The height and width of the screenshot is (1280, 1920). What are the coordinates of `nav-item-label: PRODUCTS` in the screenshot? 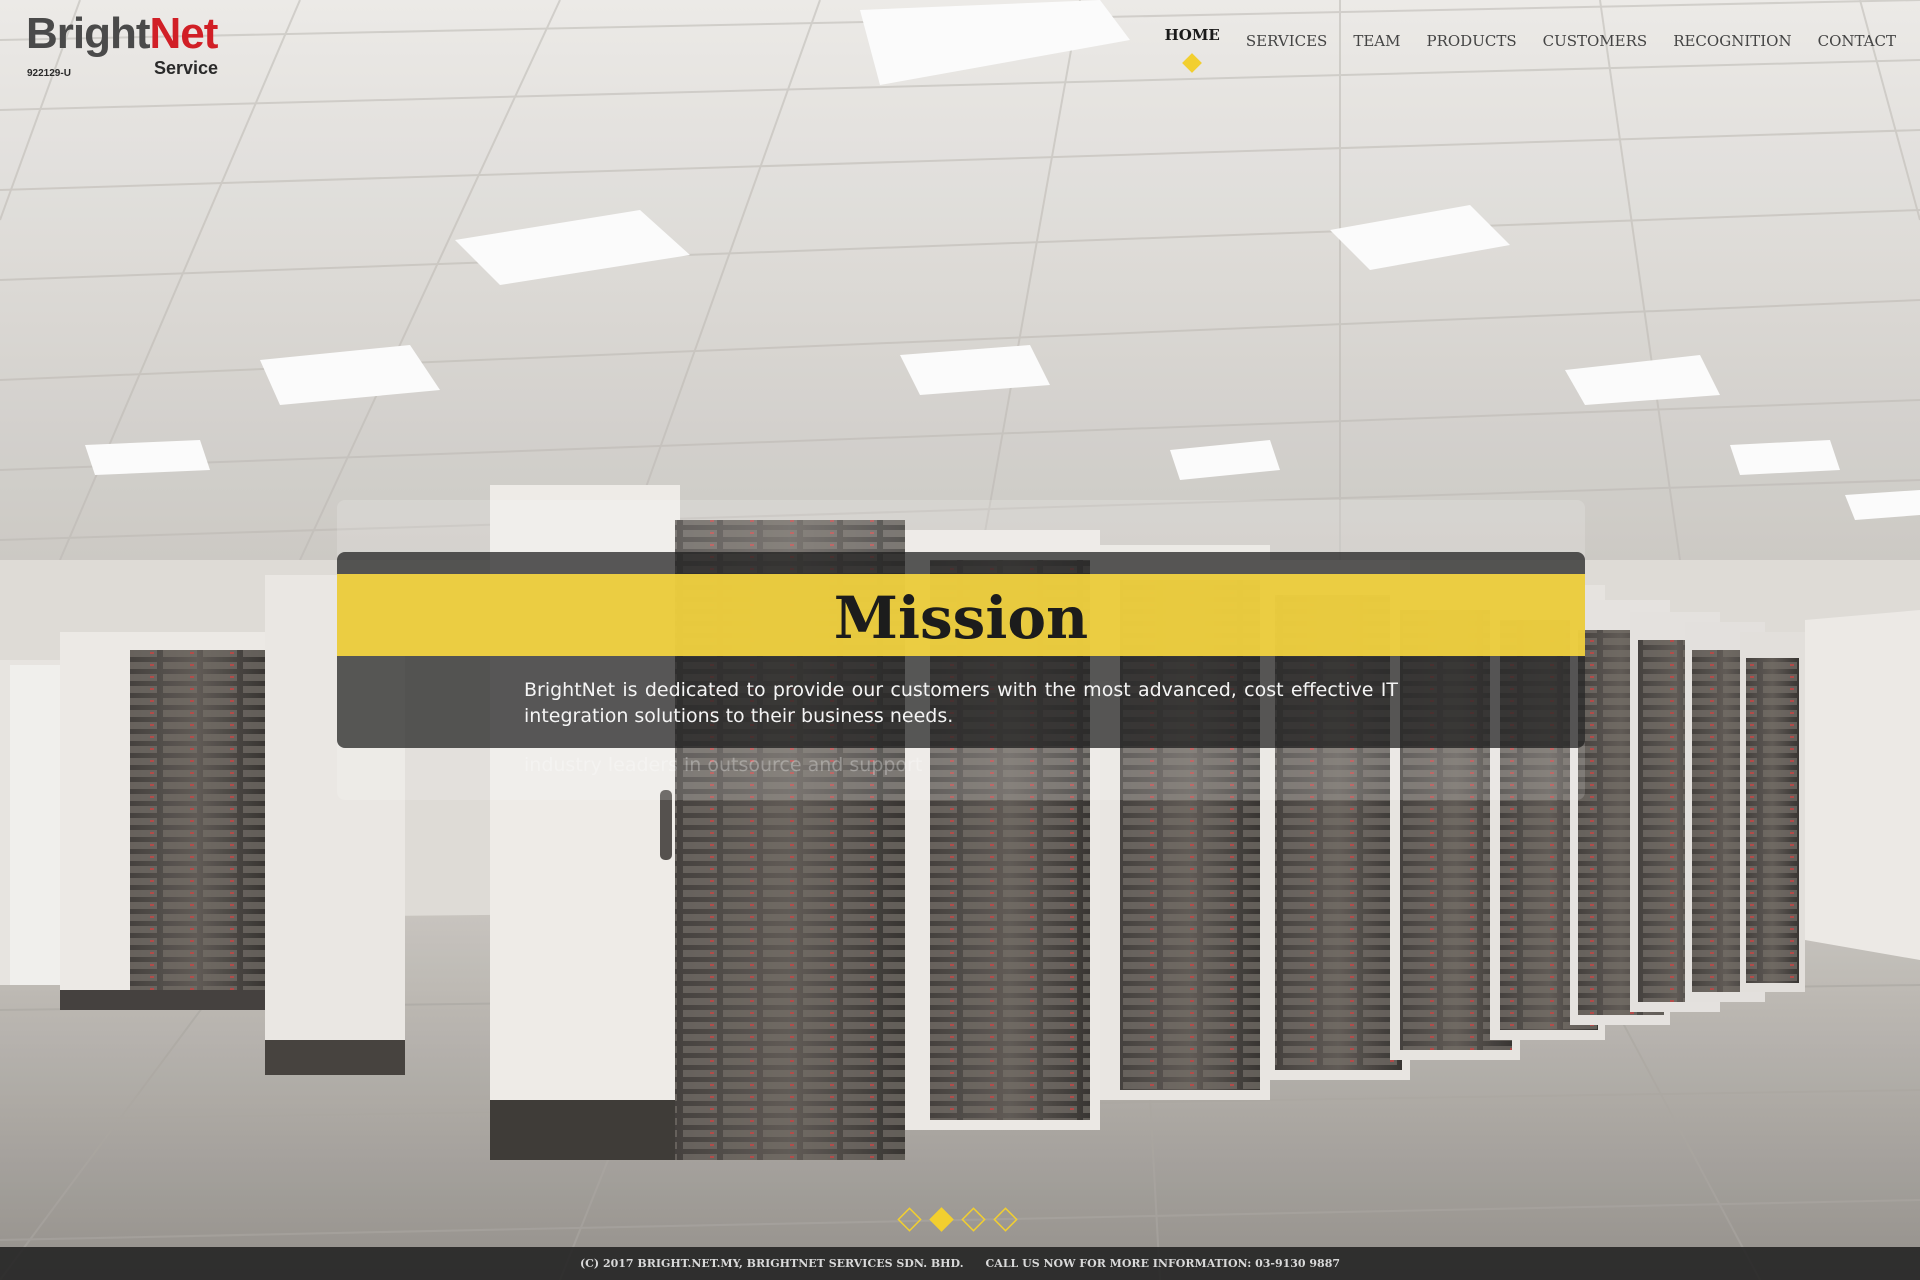 It's located at (1471, 41).